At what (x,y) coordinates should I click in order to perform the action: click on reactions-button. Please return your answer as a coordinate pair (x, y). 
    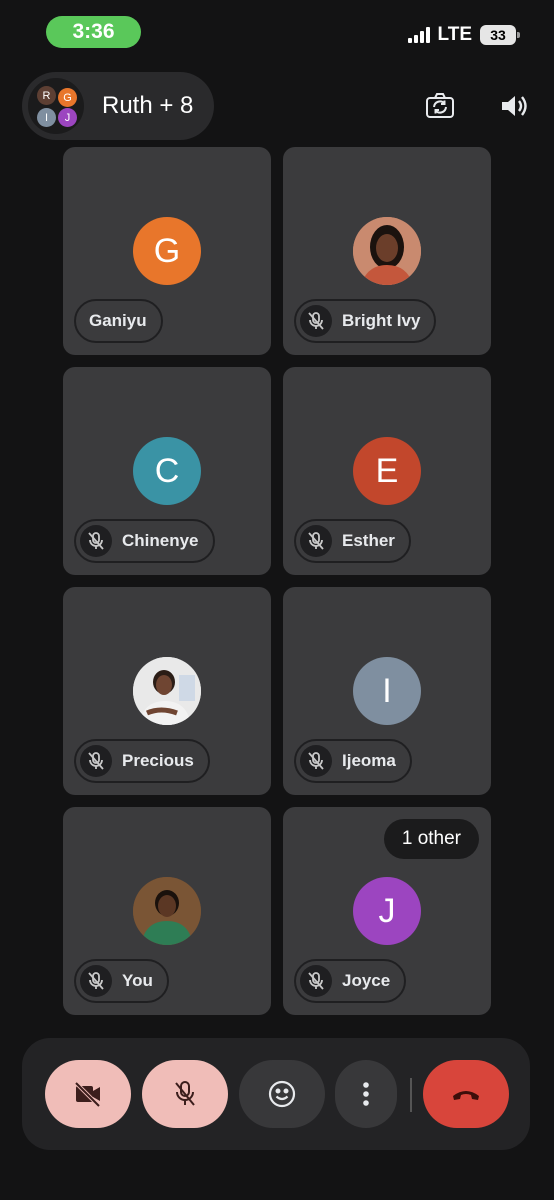
    Looking at the image, I should click on (282, 1094).